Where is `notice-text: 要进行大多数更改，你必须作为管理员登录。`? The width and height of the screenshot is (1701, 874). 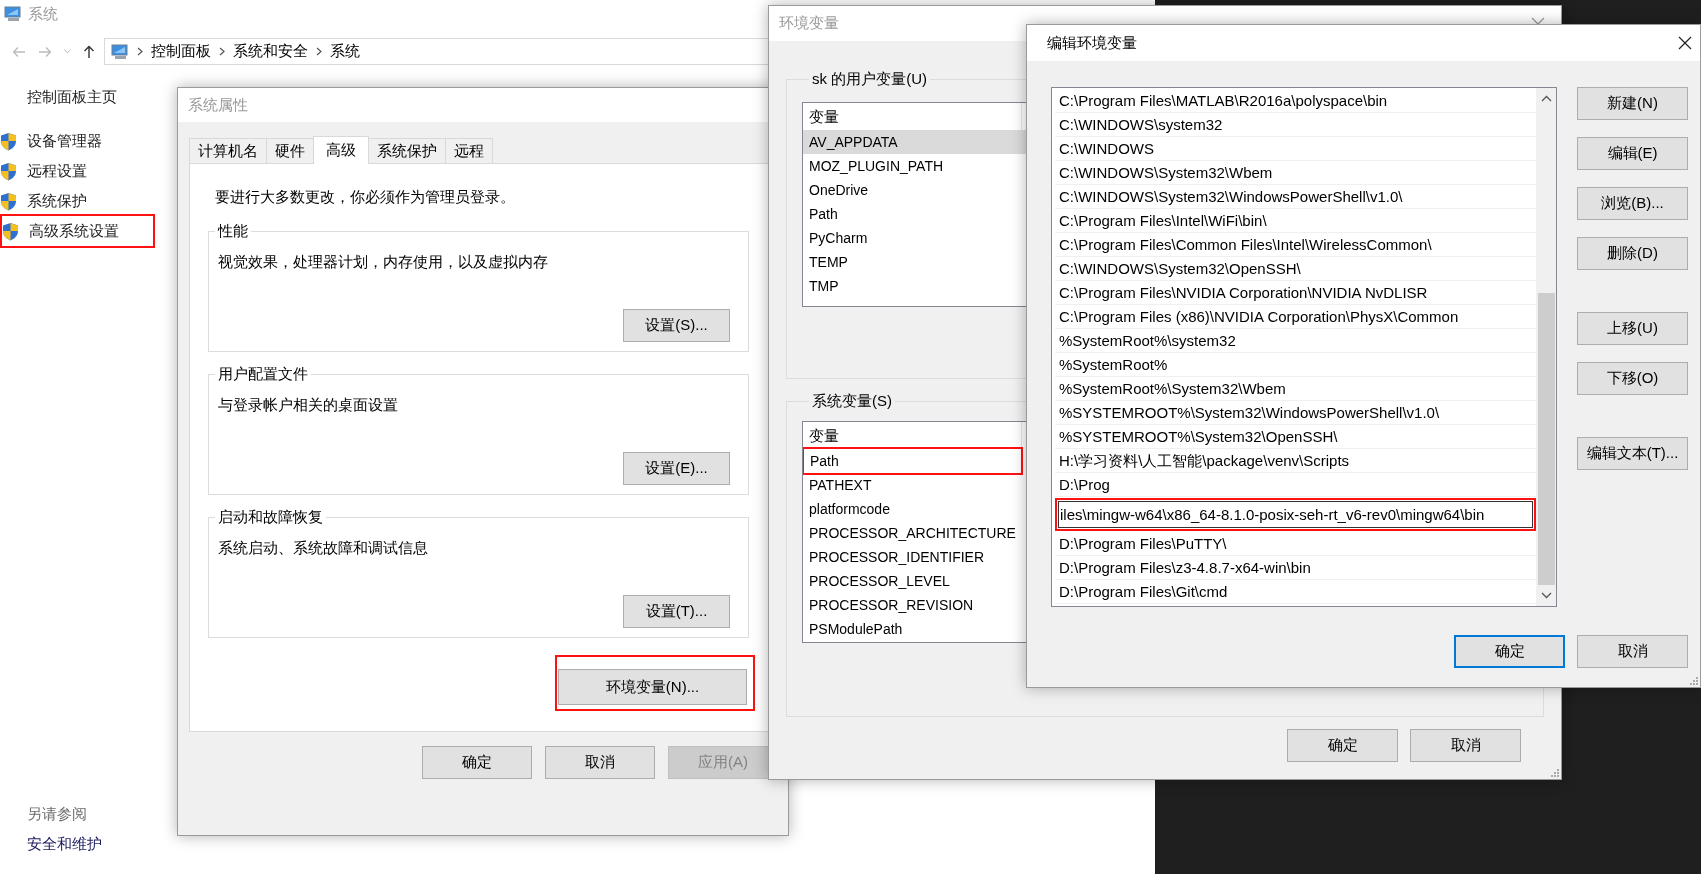 notice-text: 要进行大多数更改，你必须作为管理员登录。 is located at coordinates (365, 197).